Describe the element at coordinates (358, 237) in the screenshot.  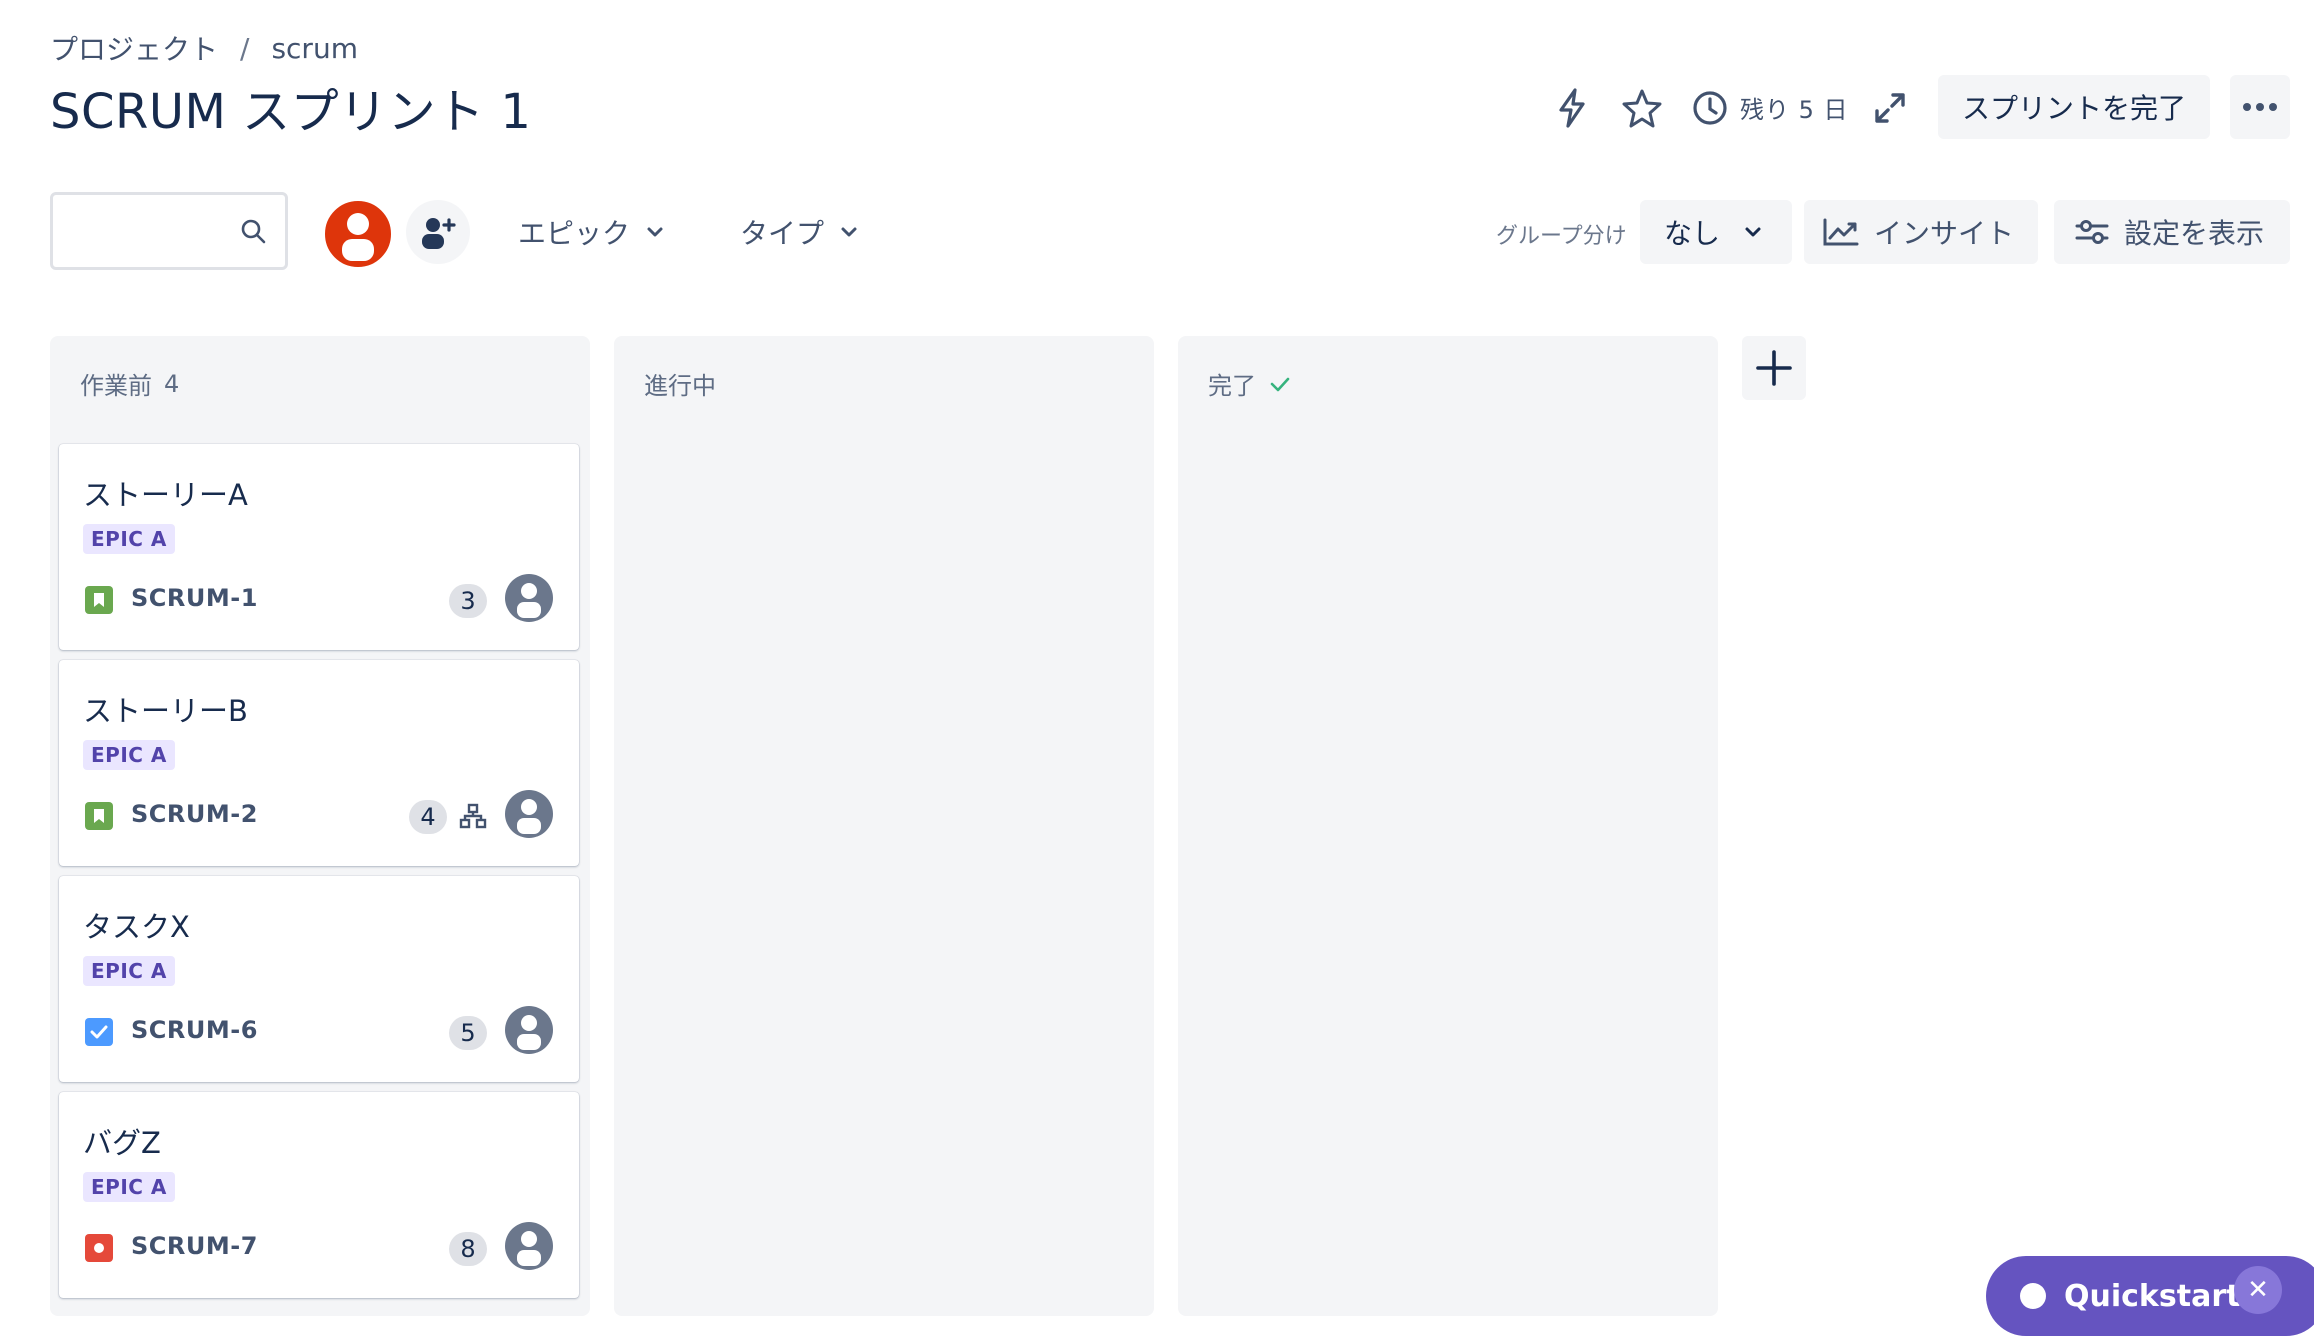
I see `user-avatar-icon` at that location.